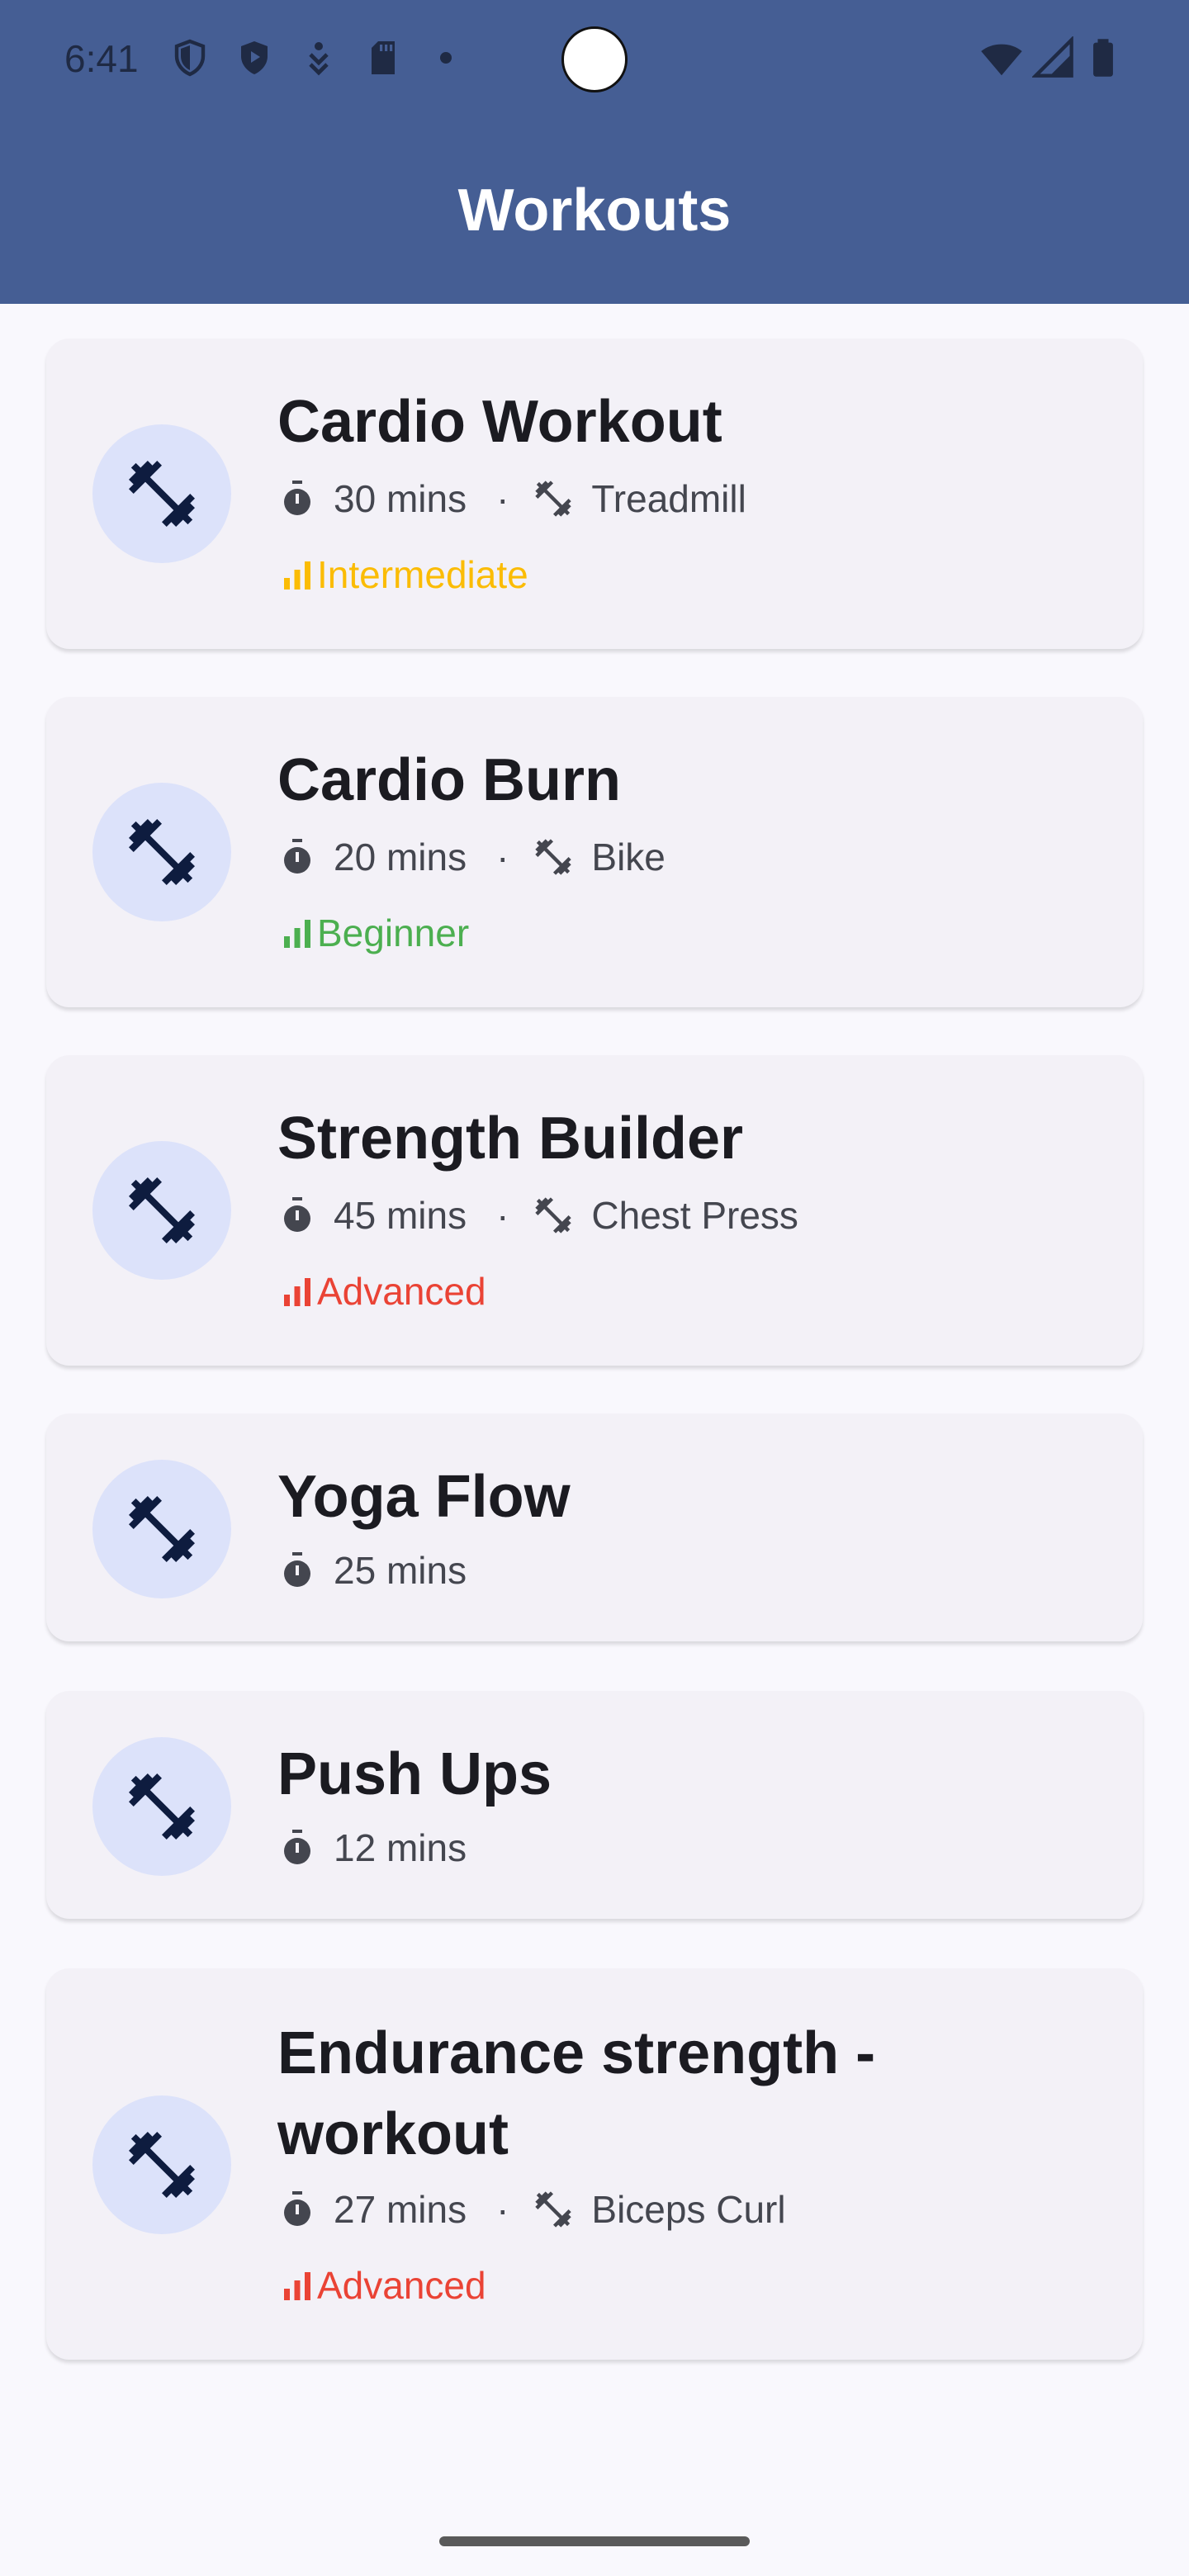 The height and width of the screenshot is (2576, 1189). I want to click on workout-meta: 20 mins · Bike, so click(471, 857).